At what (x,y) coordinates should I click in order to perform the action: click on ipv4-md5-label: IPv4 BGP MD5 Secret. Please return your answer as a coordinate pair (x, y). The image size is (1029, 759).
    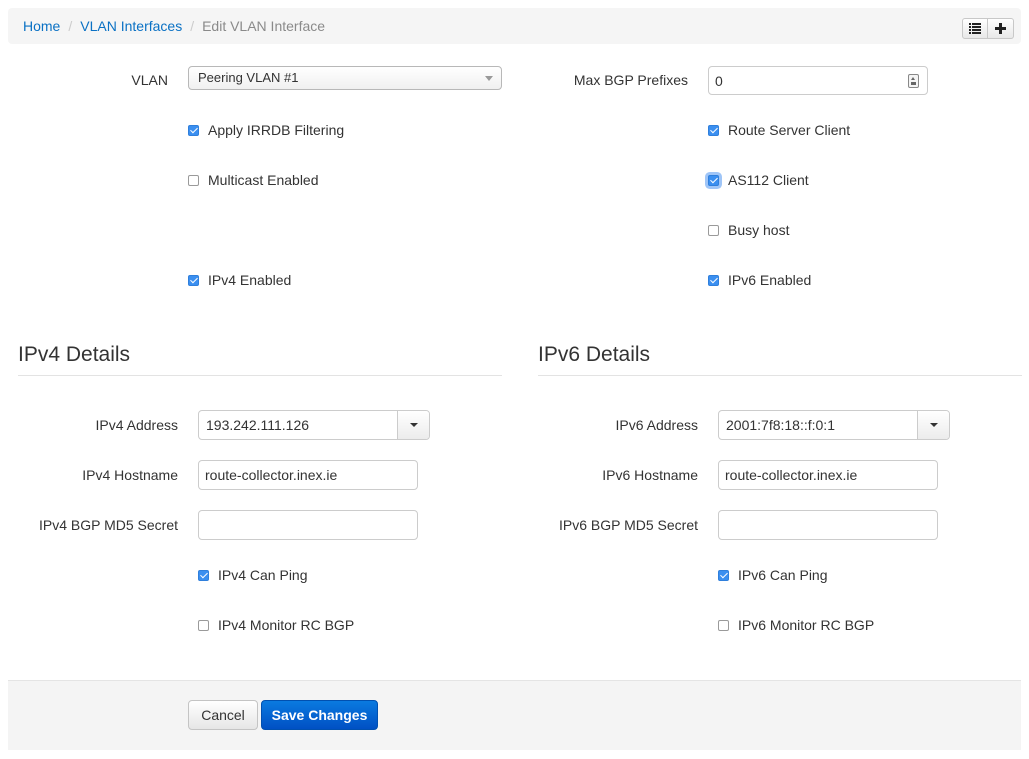
    Looking at the image, I should click on (108, 525).